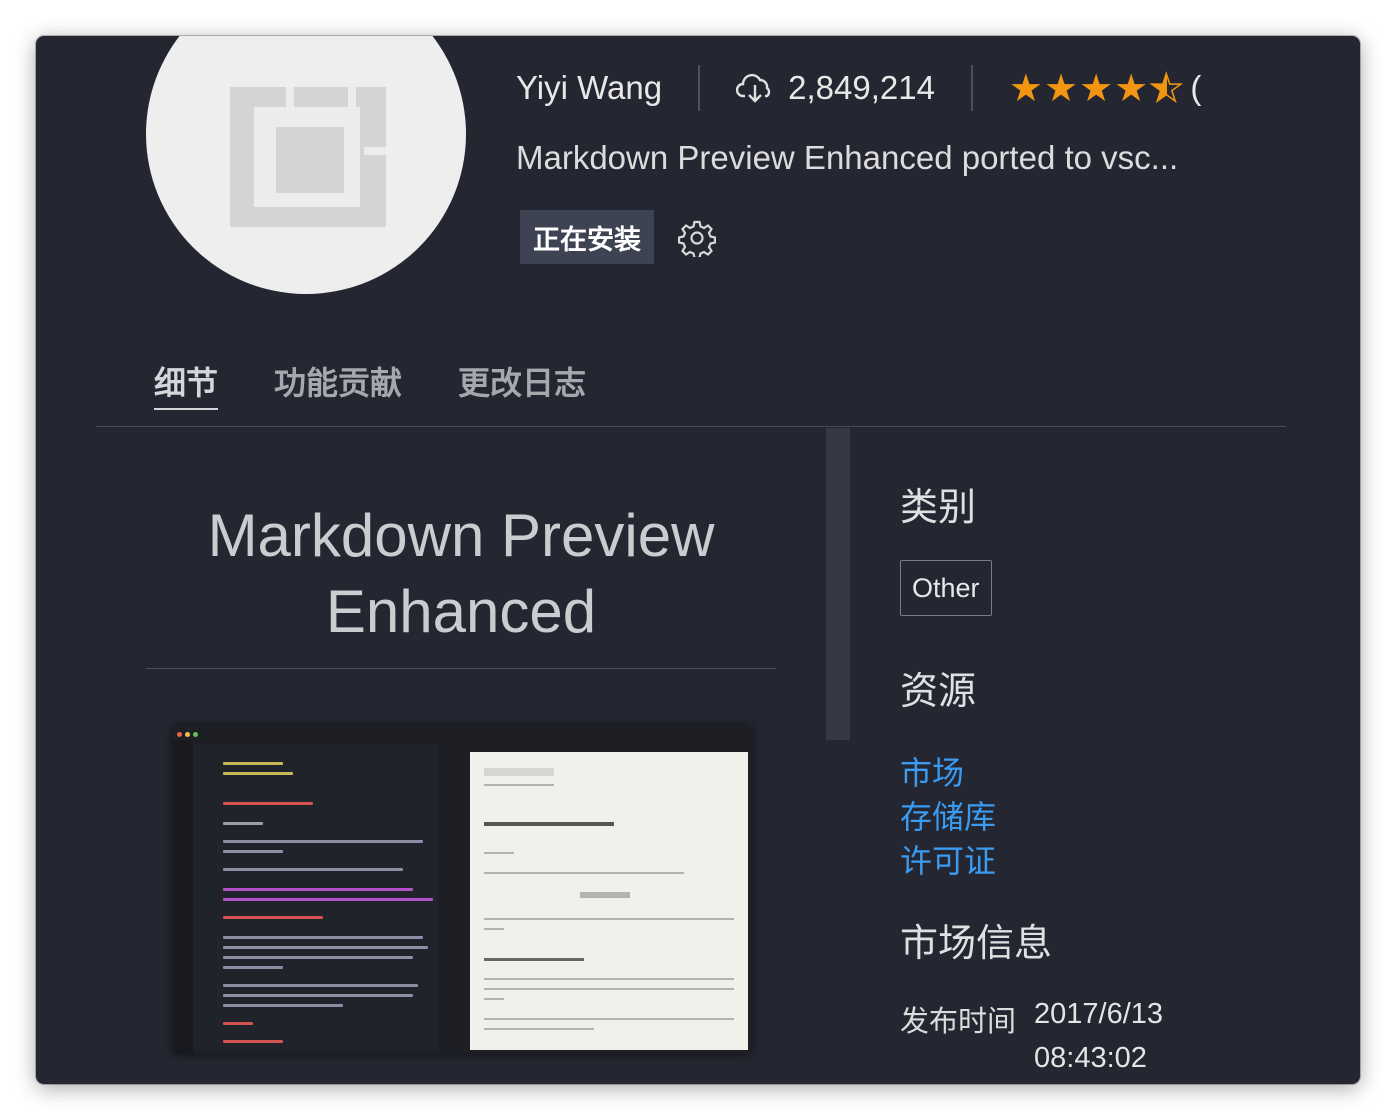 The width and height of the screenshot is (1396, 1120). Describe the element at coordinates (838, 584) in the screenshot. I see `readme-scrollbar` at that location.